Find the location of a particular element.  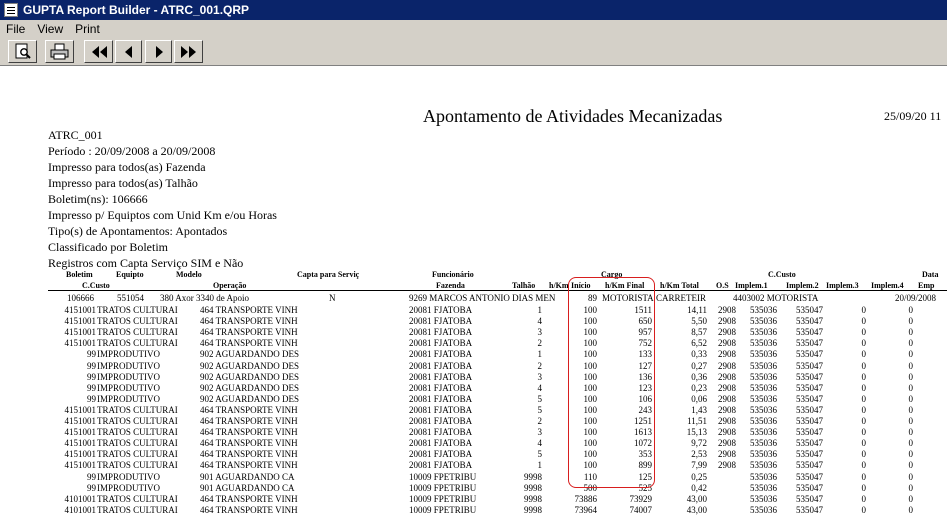

row-total: 11,51 is located at coordinates (697, 421).